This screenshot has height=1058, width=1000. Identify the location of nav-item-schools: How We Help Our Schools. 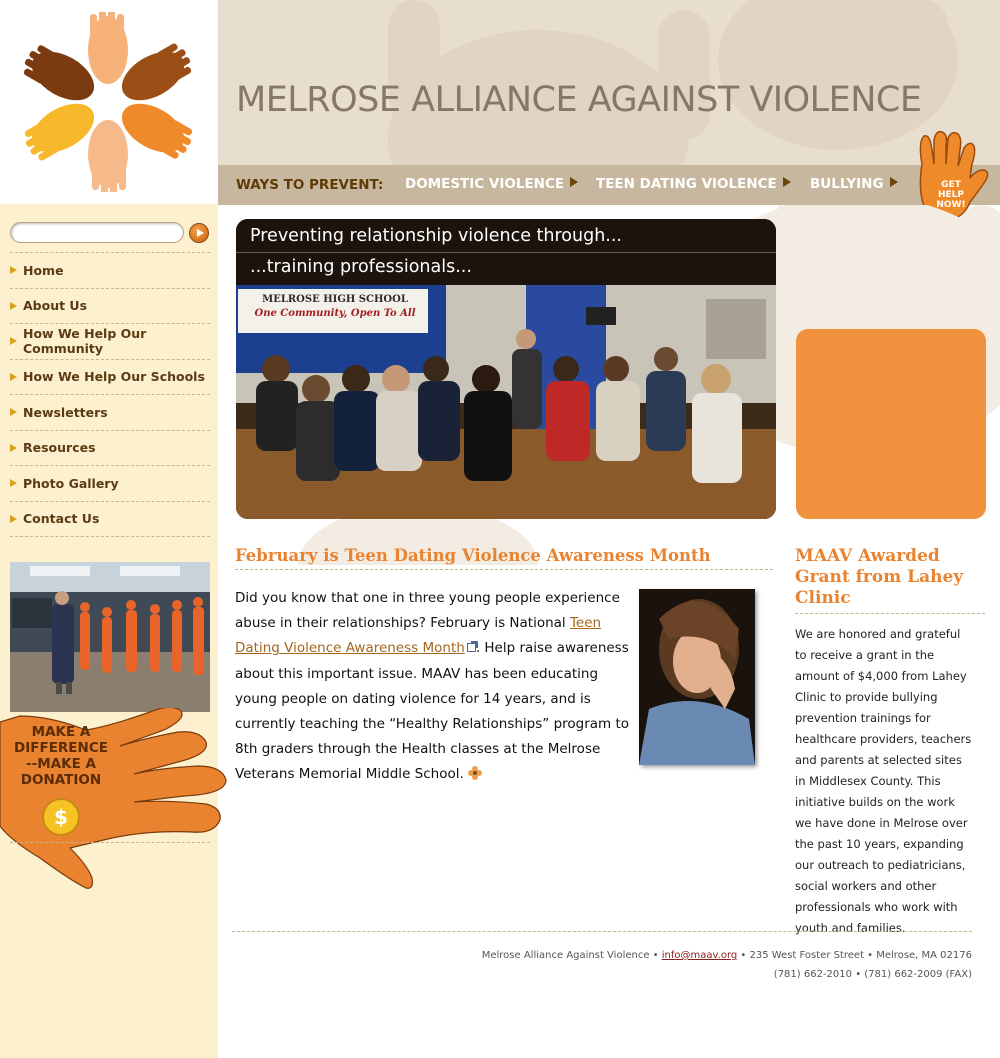
(110, 377).